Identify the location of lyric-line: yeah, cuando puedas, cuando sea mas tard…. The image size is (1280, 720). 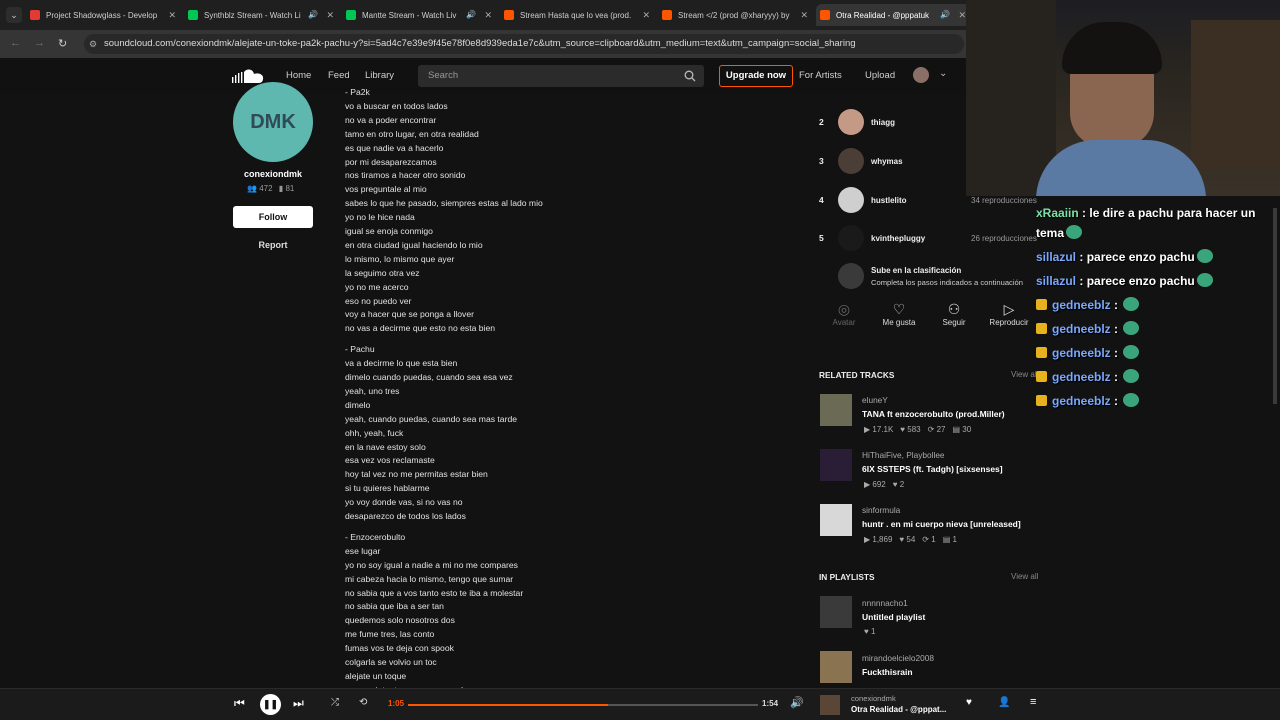
(431, 418).